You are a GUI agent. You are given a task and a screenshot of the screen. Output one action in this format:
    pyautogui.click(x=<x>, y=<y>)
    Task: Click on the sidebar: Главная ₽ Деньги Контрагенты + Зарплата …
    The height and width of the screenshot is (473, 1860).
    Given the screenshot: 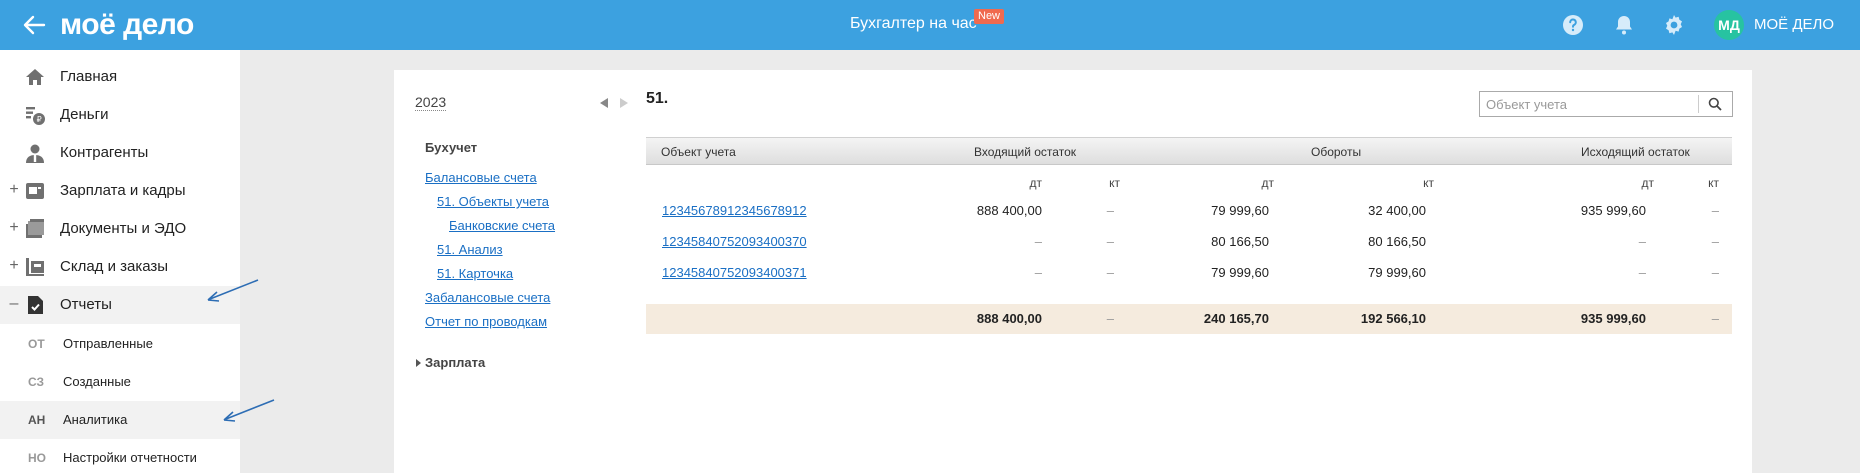 What is the action you would take?
    pyautogui.click(x=120, y=261)
    